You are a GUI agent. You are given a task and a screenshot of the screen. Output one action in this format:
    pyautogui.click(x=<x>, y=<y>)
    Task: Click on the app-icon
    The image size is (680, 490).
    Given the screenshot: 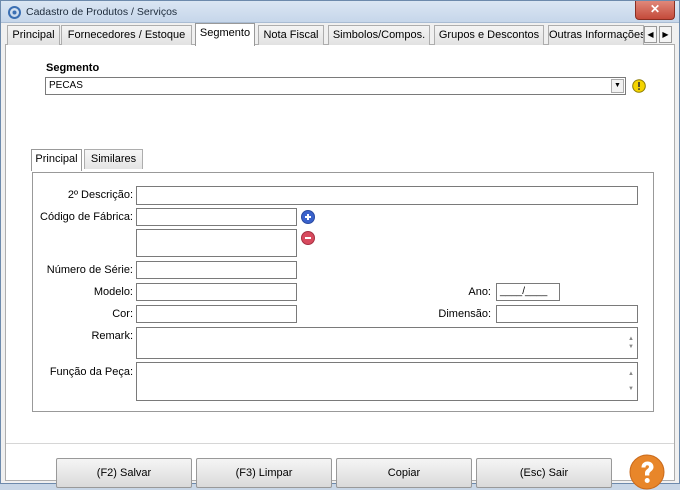 What is the action you would take?
    pyautogui.click(x=14, y=12)
    